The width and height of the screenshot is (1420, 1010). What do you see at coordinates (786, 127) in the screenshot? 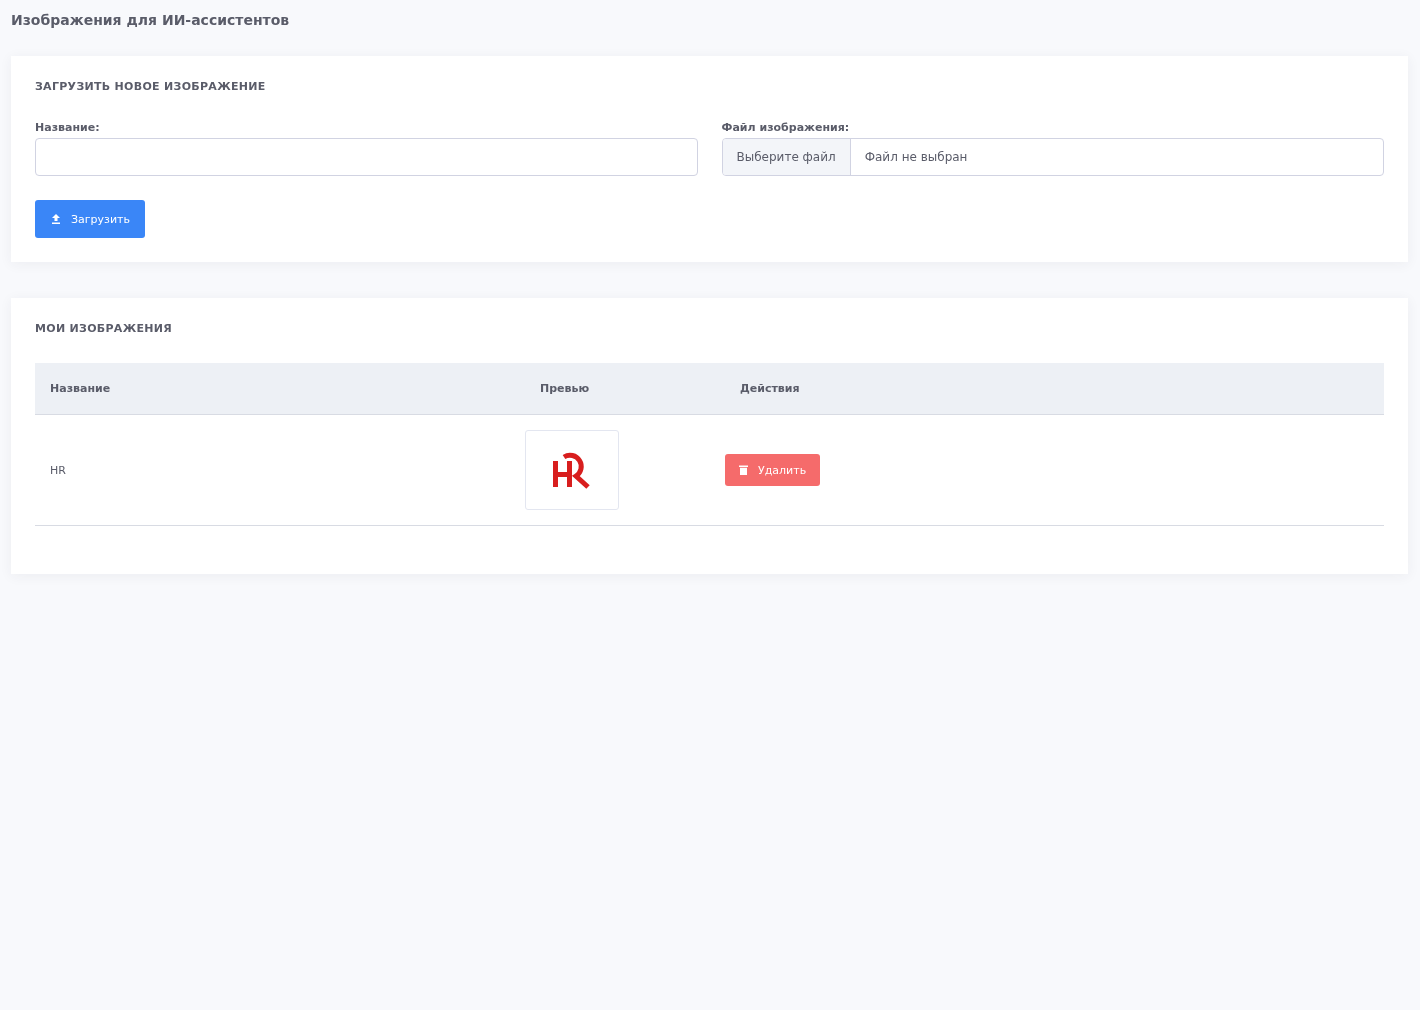
I see `field-label: Файл изображения:` at bounding box center [786, 127].